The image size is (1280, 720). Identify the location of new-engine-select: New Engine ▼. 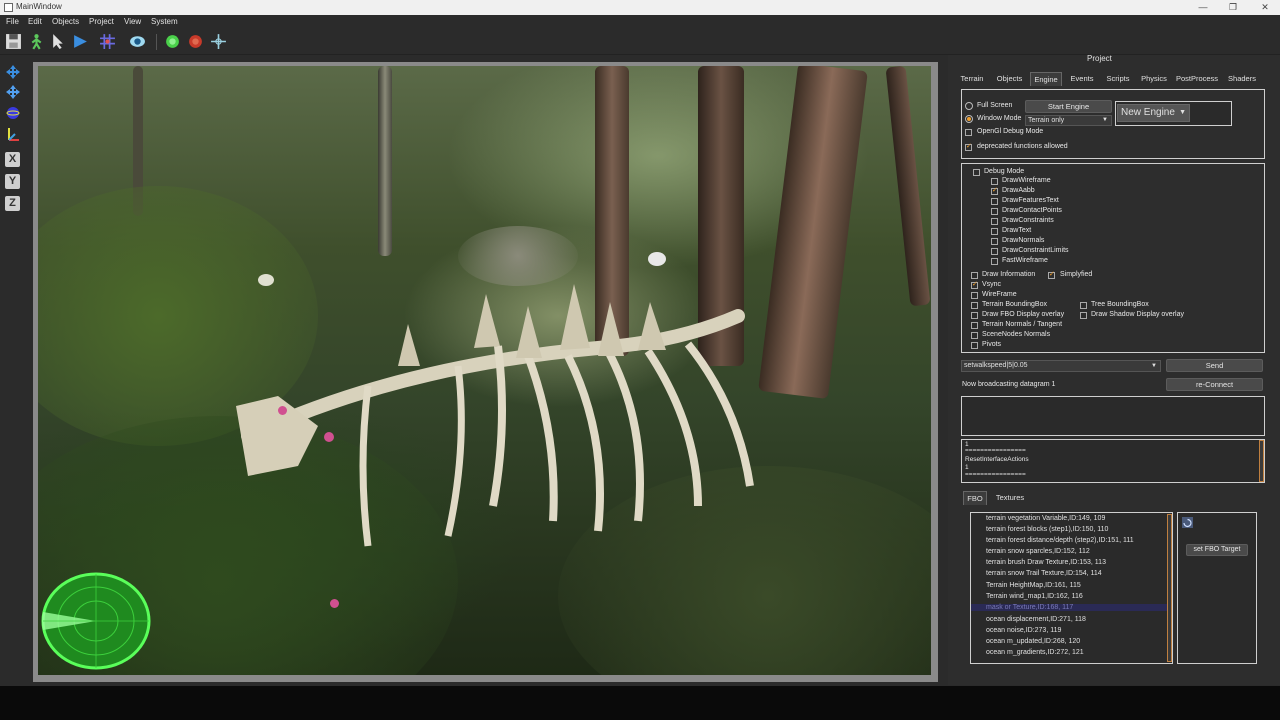
(1153, 113).